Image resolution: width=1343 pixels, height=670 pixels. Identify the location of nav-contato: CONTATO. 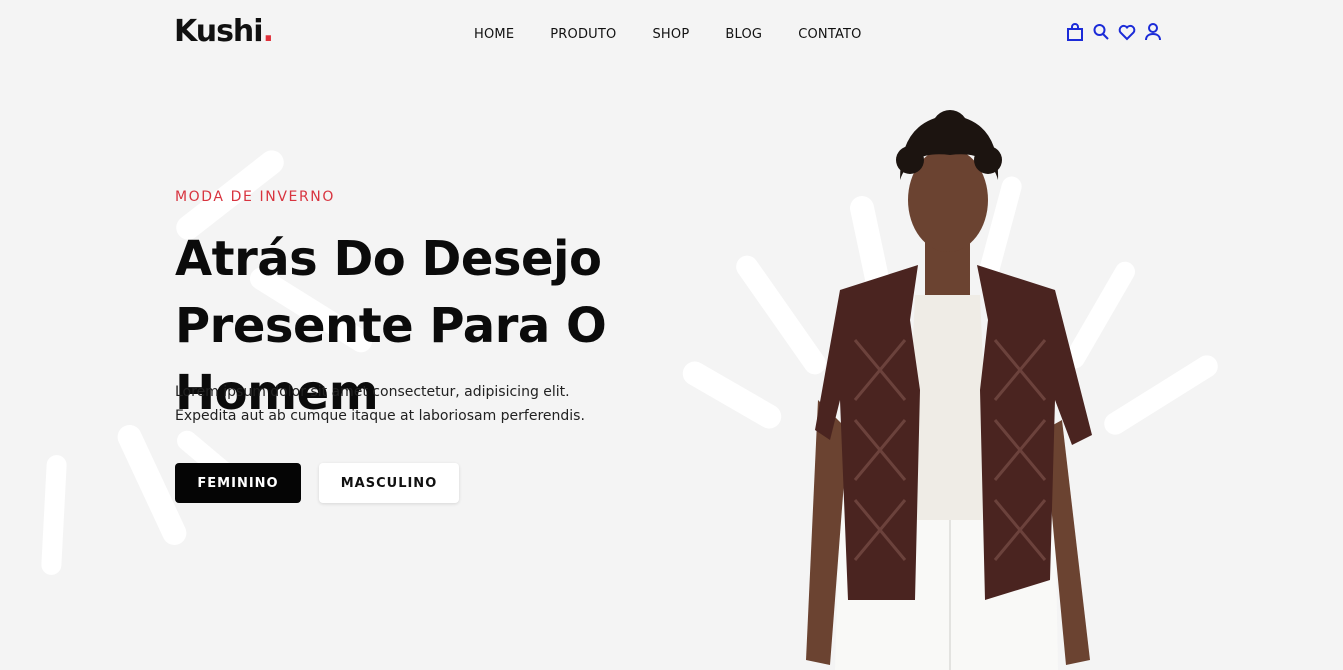
(829, 34).